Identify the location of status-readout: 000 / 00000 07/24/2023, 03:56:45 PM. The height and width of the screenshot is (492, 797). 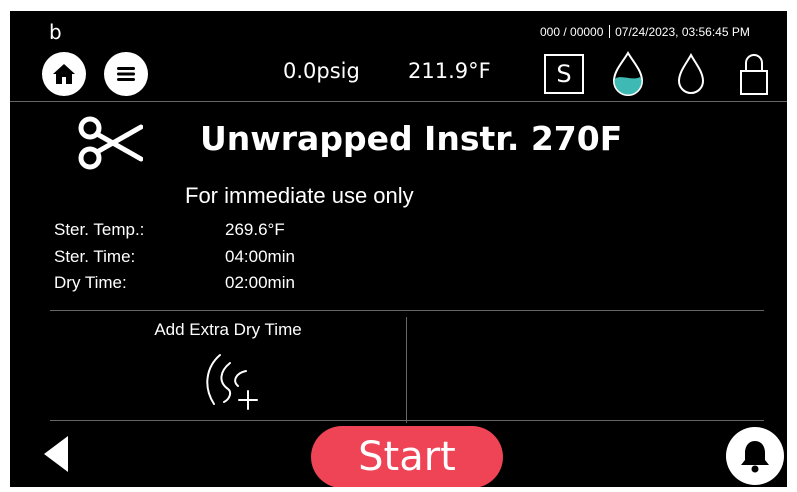
(645, 32).